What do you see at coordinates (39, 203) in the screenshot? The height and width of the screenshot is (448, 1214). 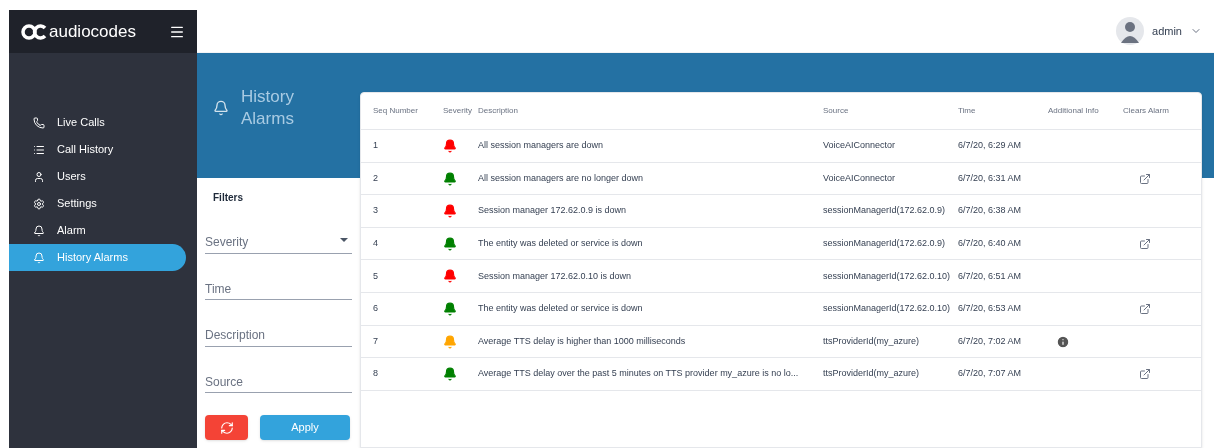 I see `settings-icon` at bounding box center [39, 203].